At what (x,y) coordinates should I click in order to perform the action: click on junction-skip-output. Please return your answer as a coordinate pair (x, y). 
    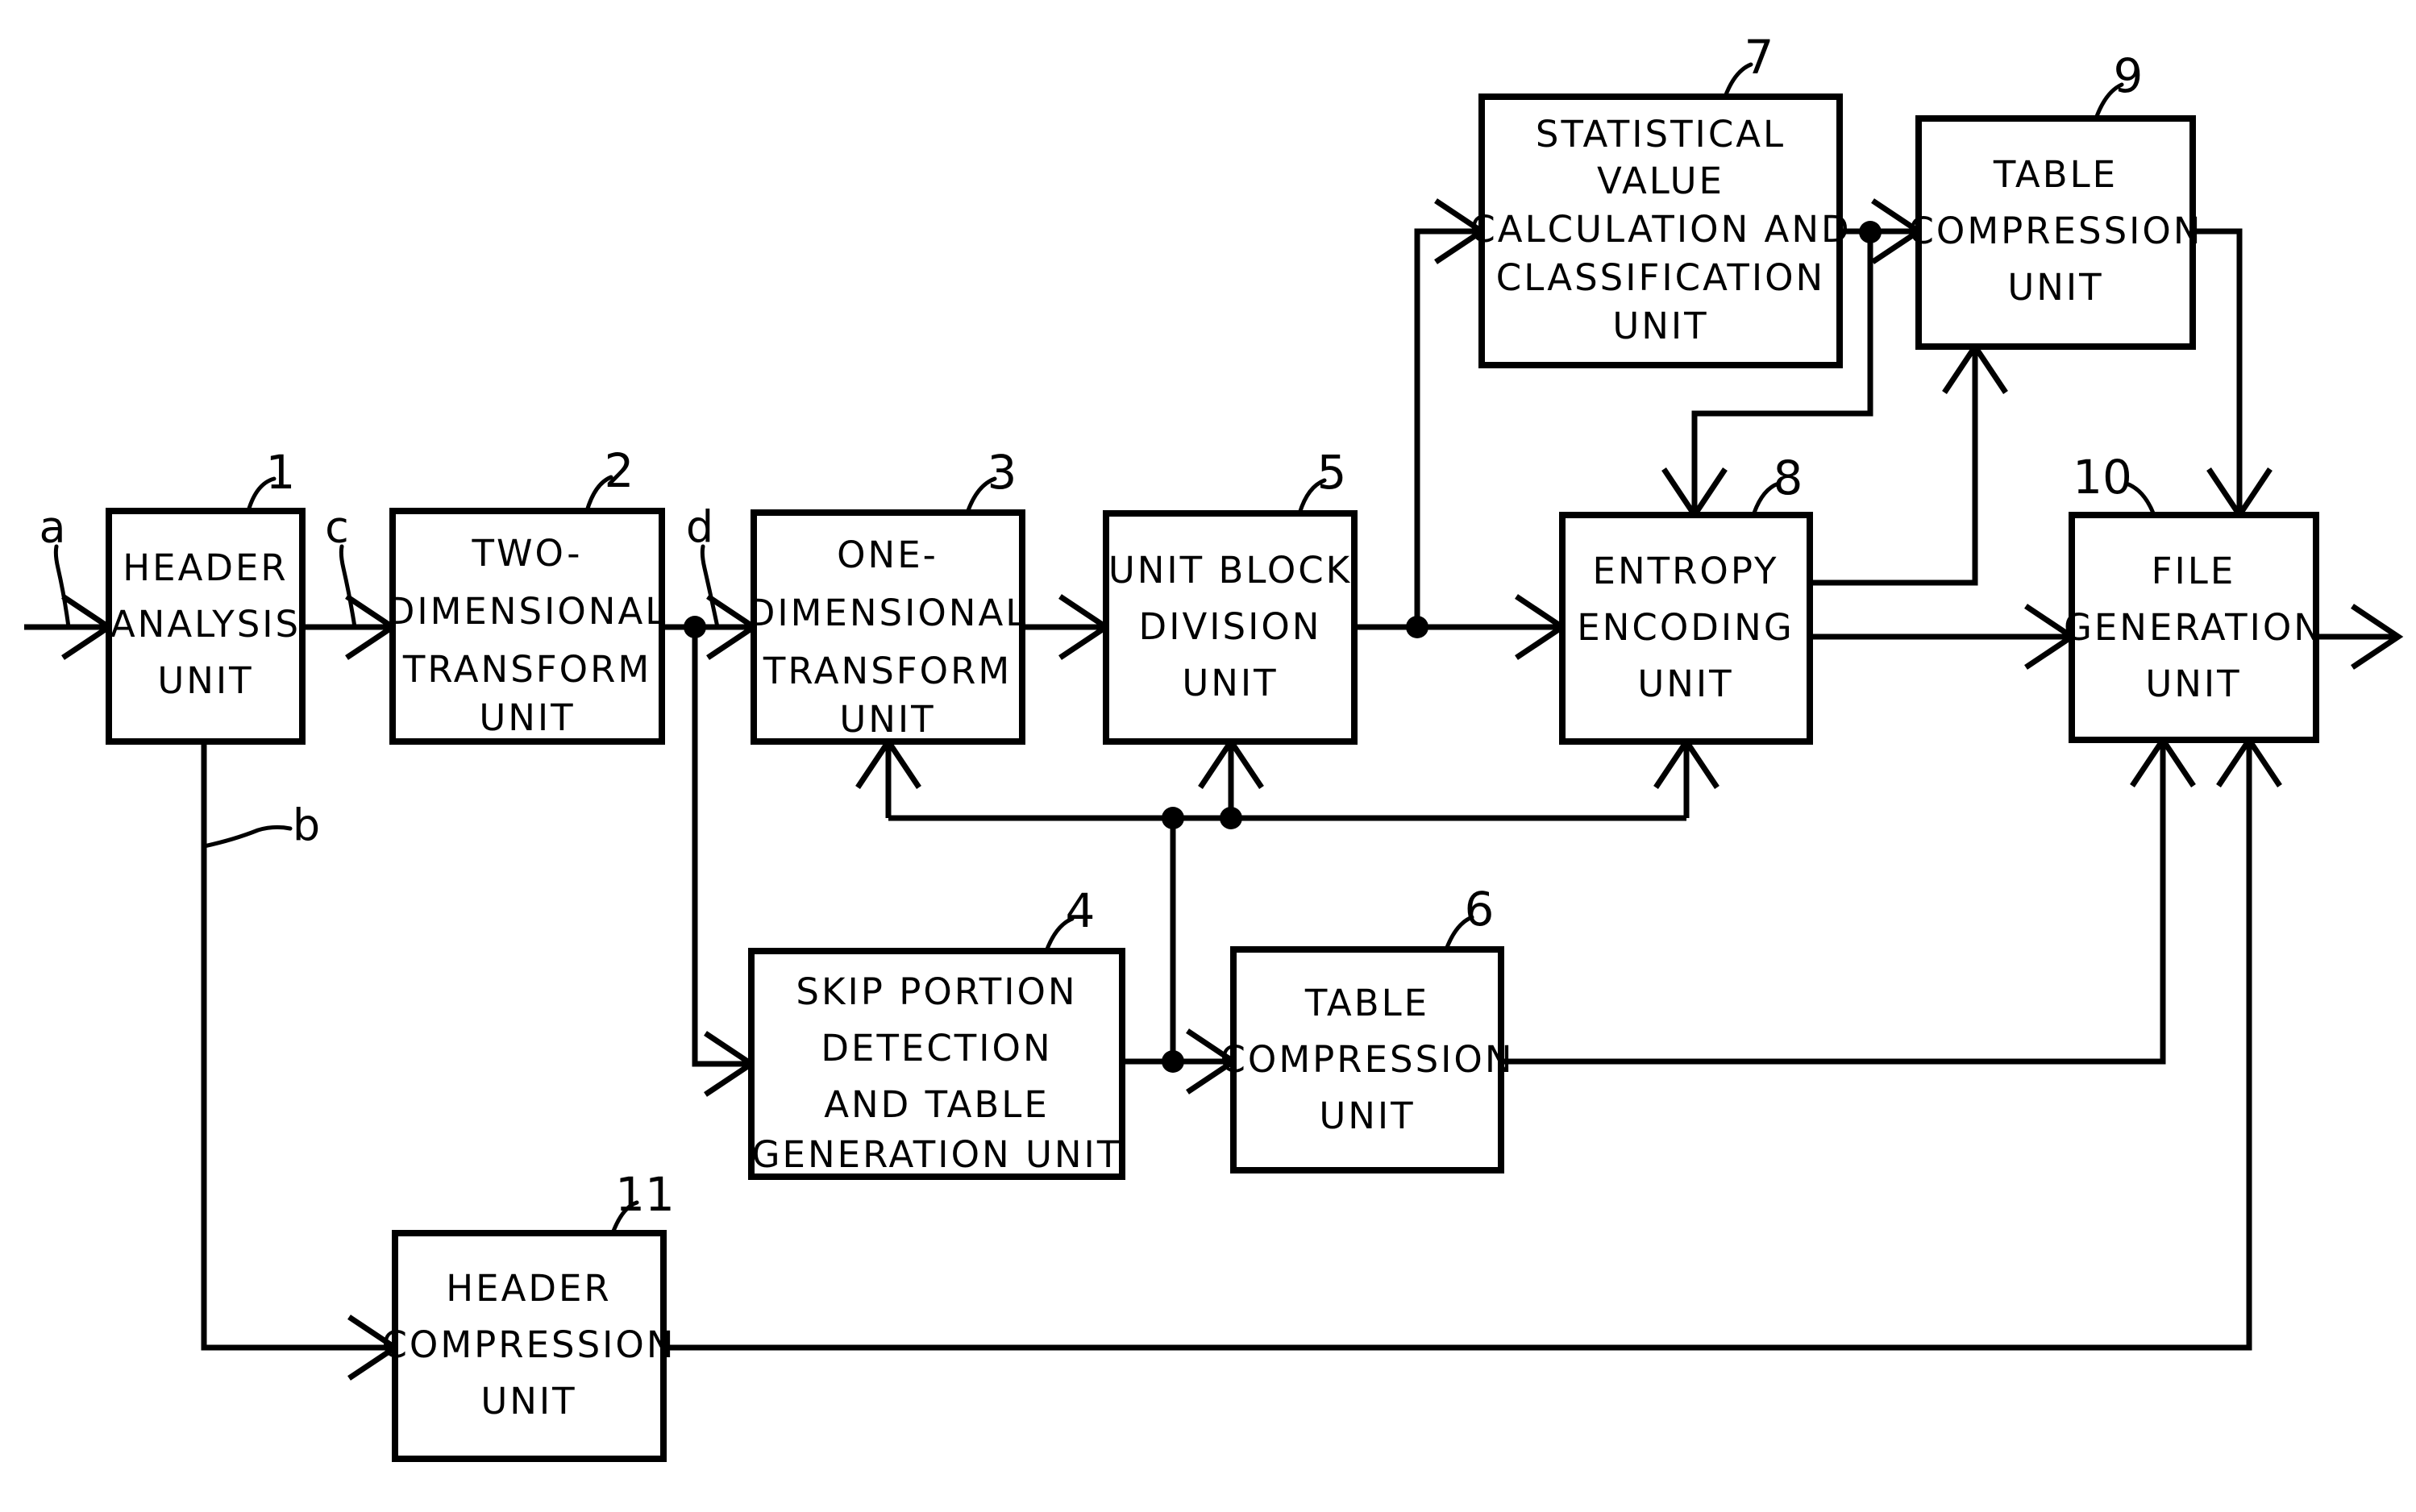
    Looking at the image, I should click on (1173, 1061).